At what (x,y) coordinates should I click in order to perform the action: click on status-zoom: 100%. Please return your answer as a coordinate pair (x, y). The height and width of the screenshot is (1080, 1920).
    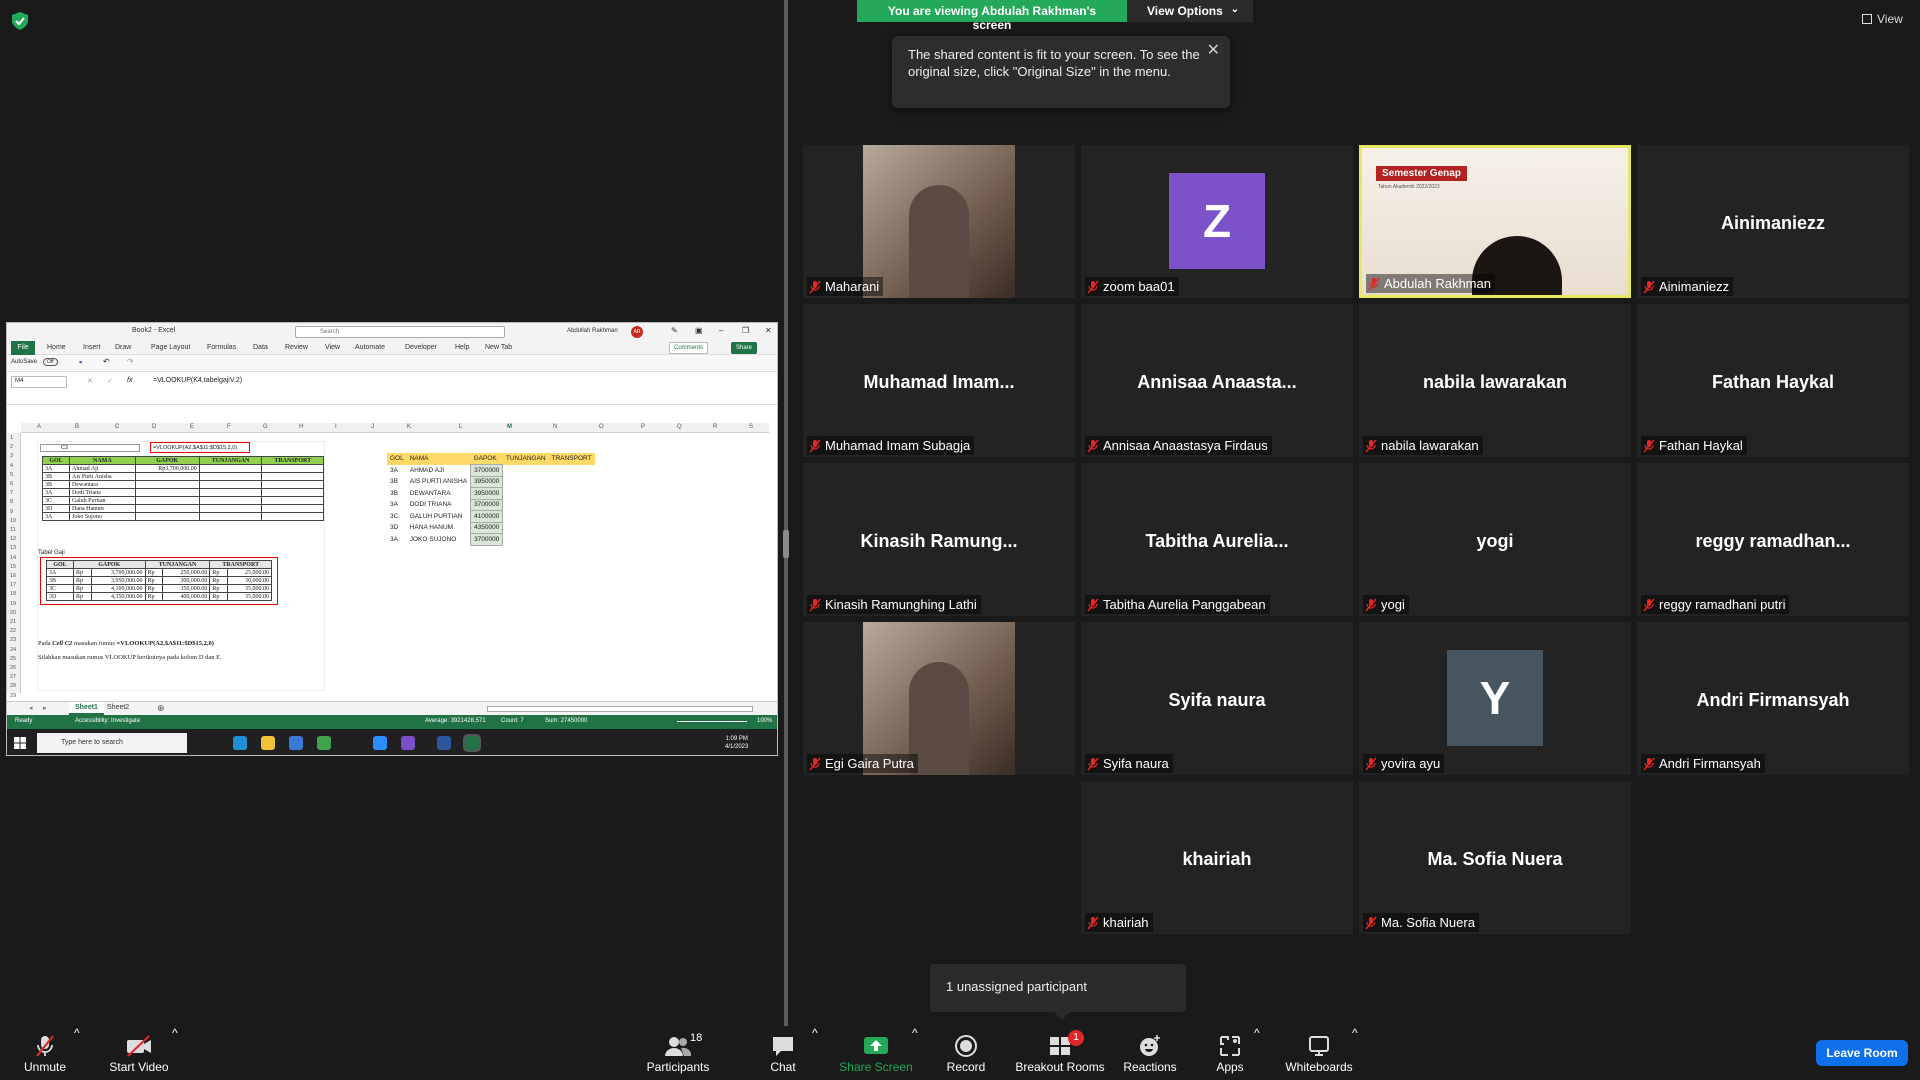
    Looking at the image, I should click on (764, 721).